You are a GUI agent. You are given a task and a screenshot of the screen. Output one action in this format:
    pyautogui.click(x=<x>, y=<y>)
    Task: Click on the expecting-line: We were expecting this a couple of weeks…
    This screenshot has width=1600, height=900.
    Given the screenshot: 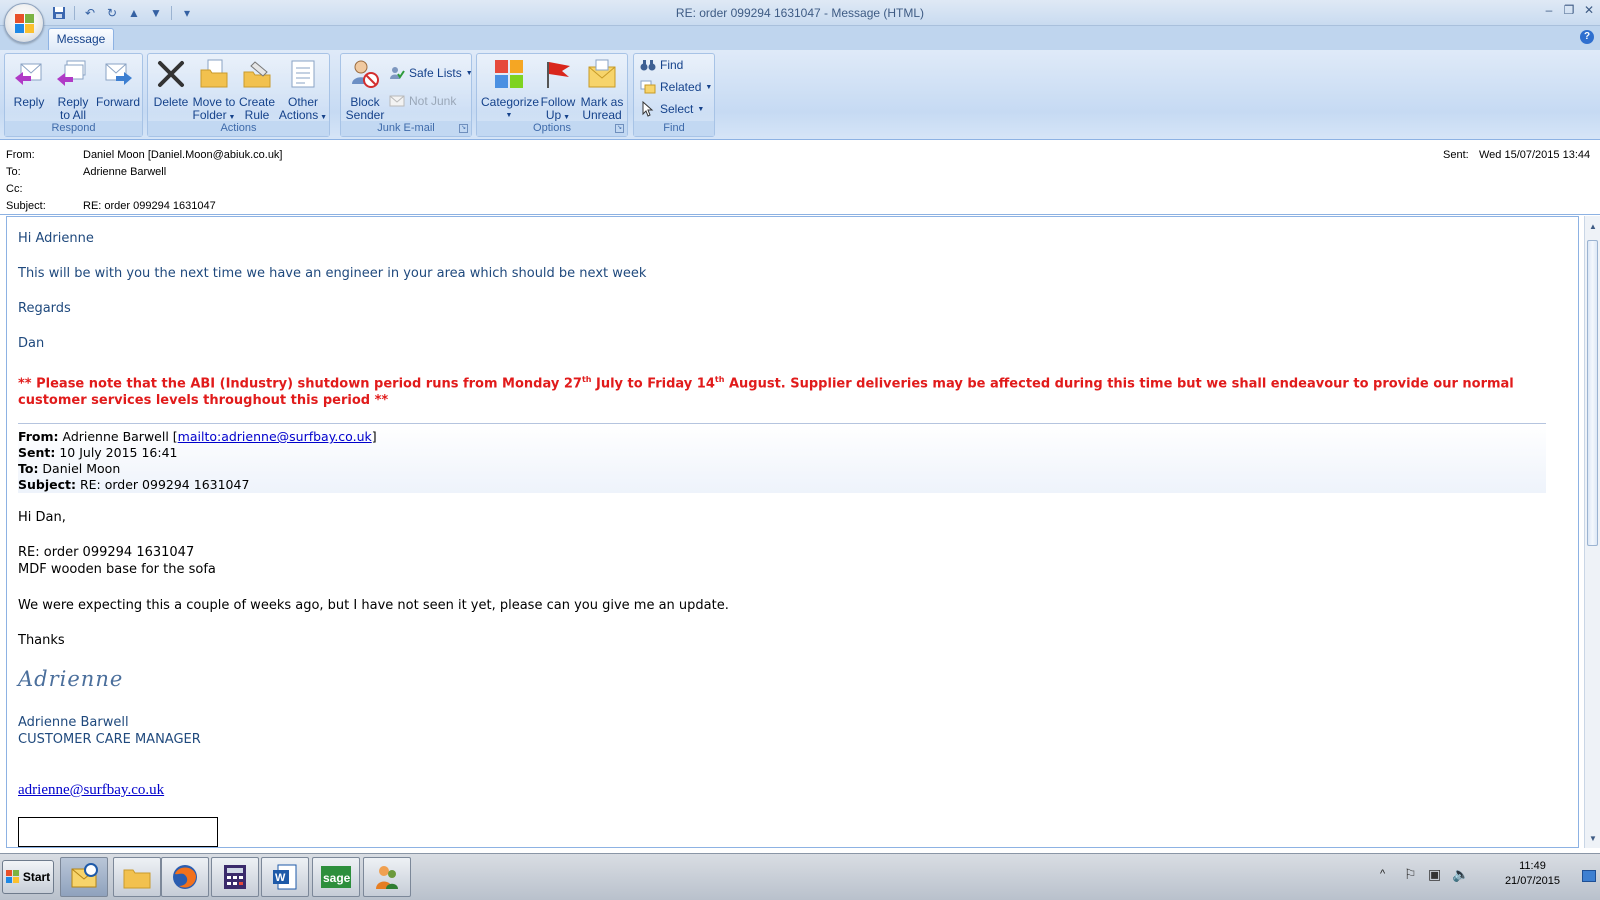 What is the action you would take?
    pyautogui.click(x=373, y=605)
    